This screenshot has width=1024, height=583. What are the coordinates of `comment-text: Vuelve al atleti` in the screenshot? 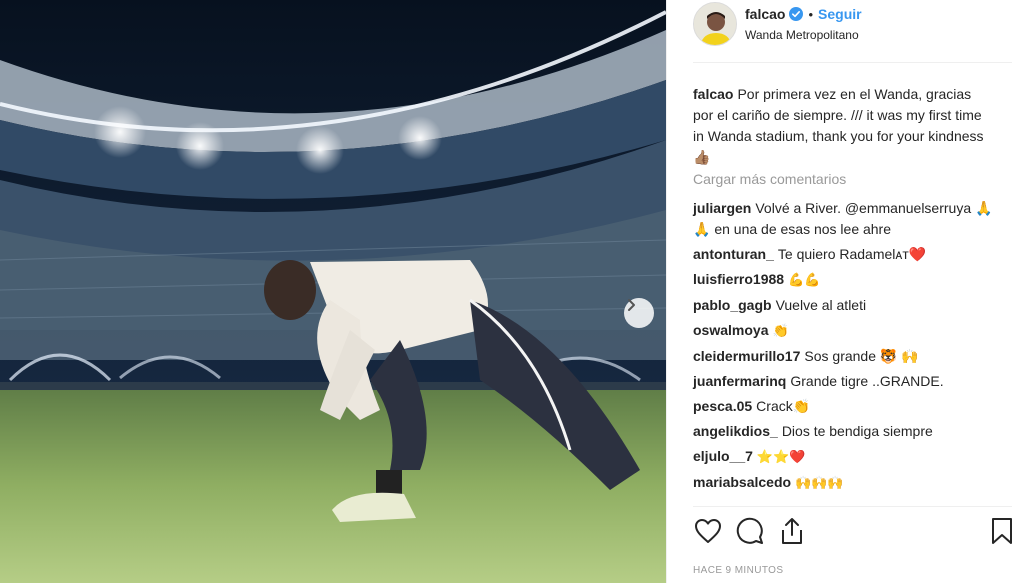 It's located at (821, 305).